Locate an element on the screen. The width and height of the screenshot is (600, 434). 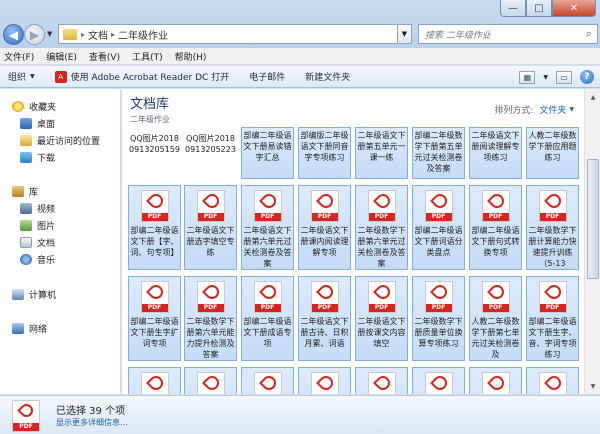
open-with-button: A 使用 Adobe Acrobat Reader DC 打开 is located at coordinates (141, 76).